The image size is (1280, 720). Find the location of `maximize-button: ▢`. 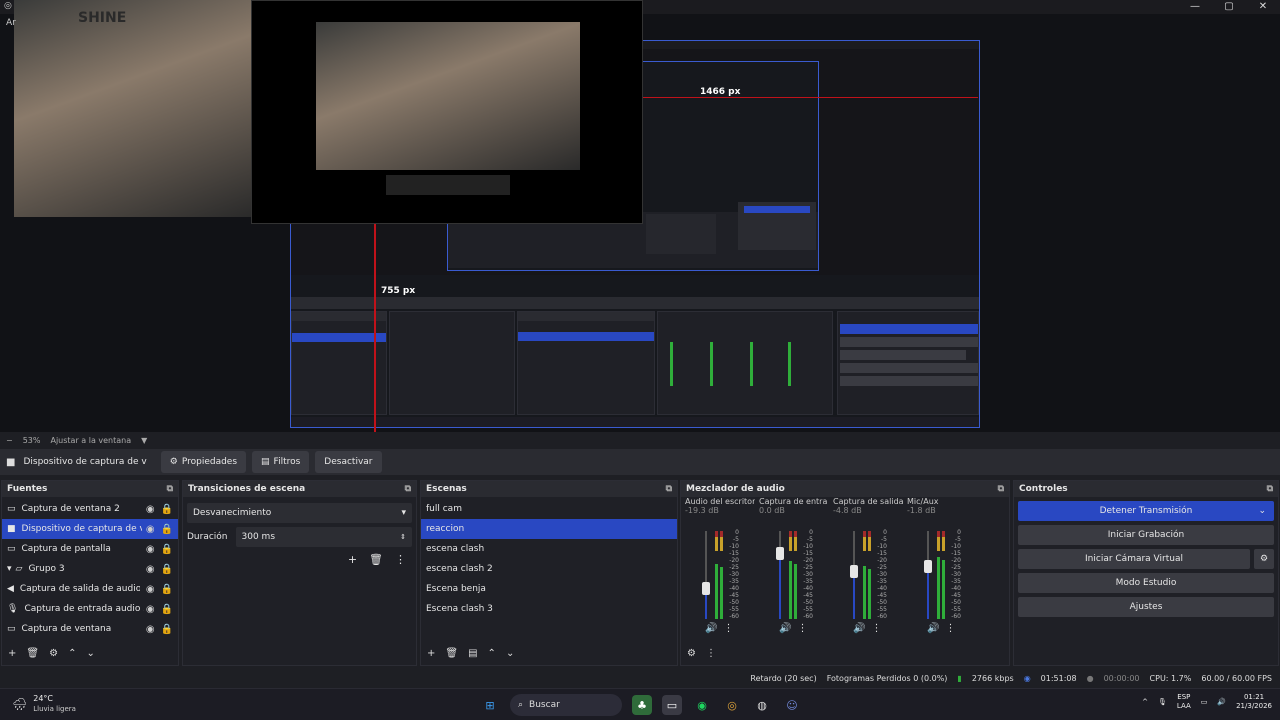

maximize-button: ▢ is located at coordinates (1229, 7).